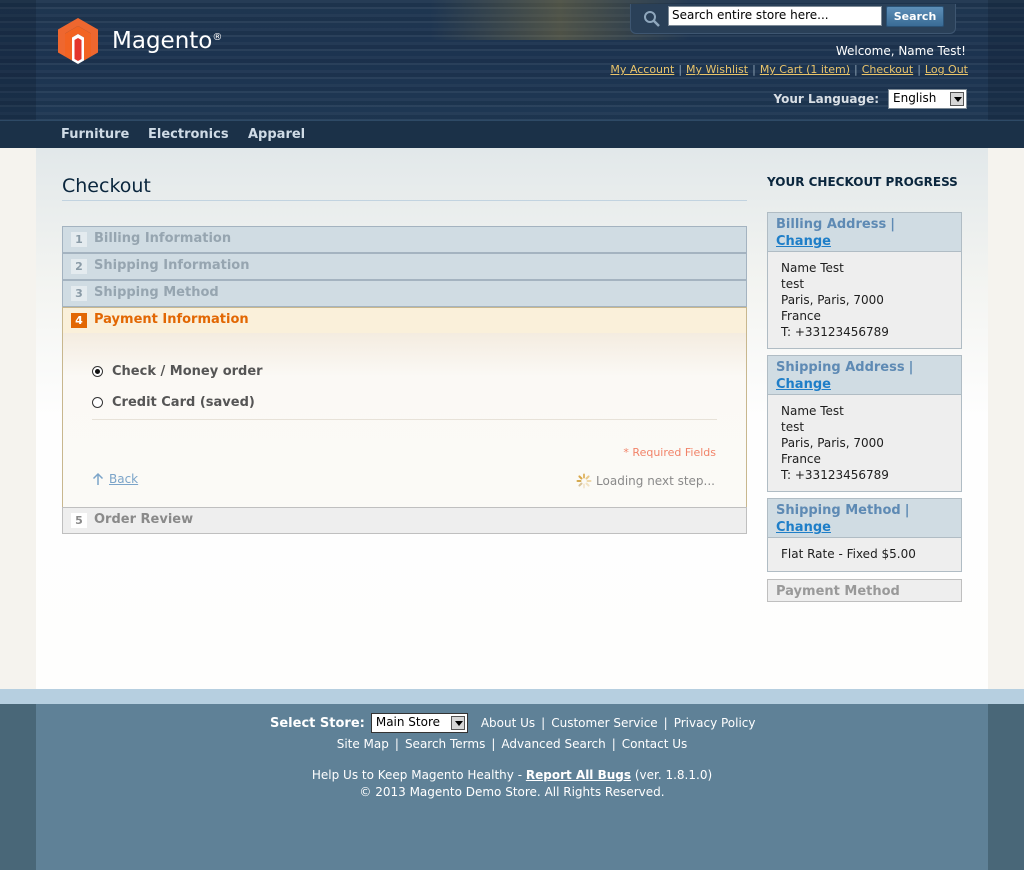 The image size is (1024, 870). I want to click on welcome-message: Welcome, Name Test!, so click(900, 51).